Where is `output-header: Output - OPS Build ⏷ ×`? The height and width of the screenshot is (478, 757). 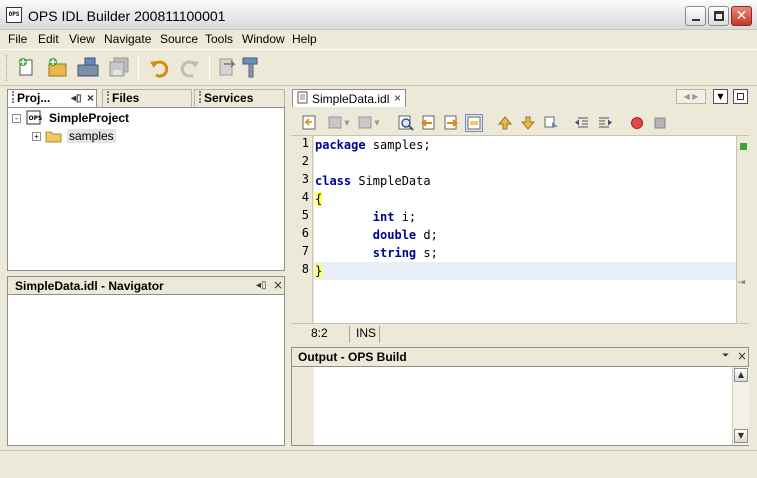
output-header: Output - OPS Build ⏷ × is located at coordinates (520, 357).